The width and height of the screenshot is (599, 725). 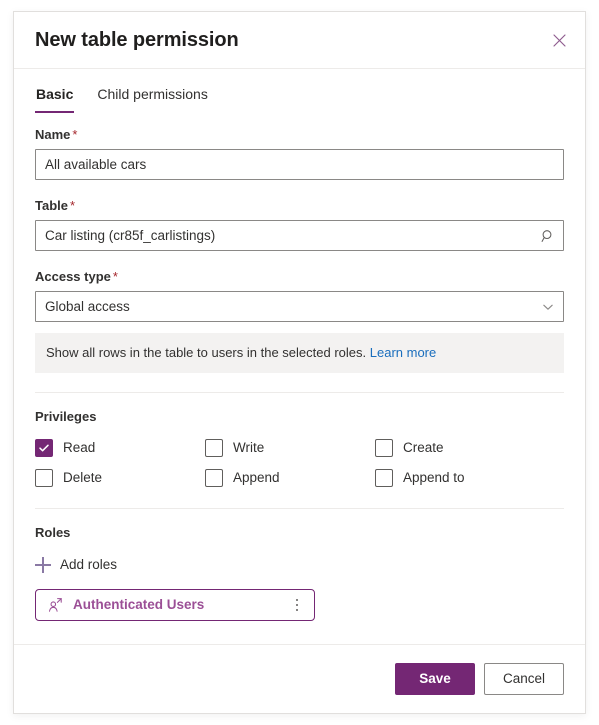 I want to click on add-roles-button: Add roles, so click(x=76, y=565).